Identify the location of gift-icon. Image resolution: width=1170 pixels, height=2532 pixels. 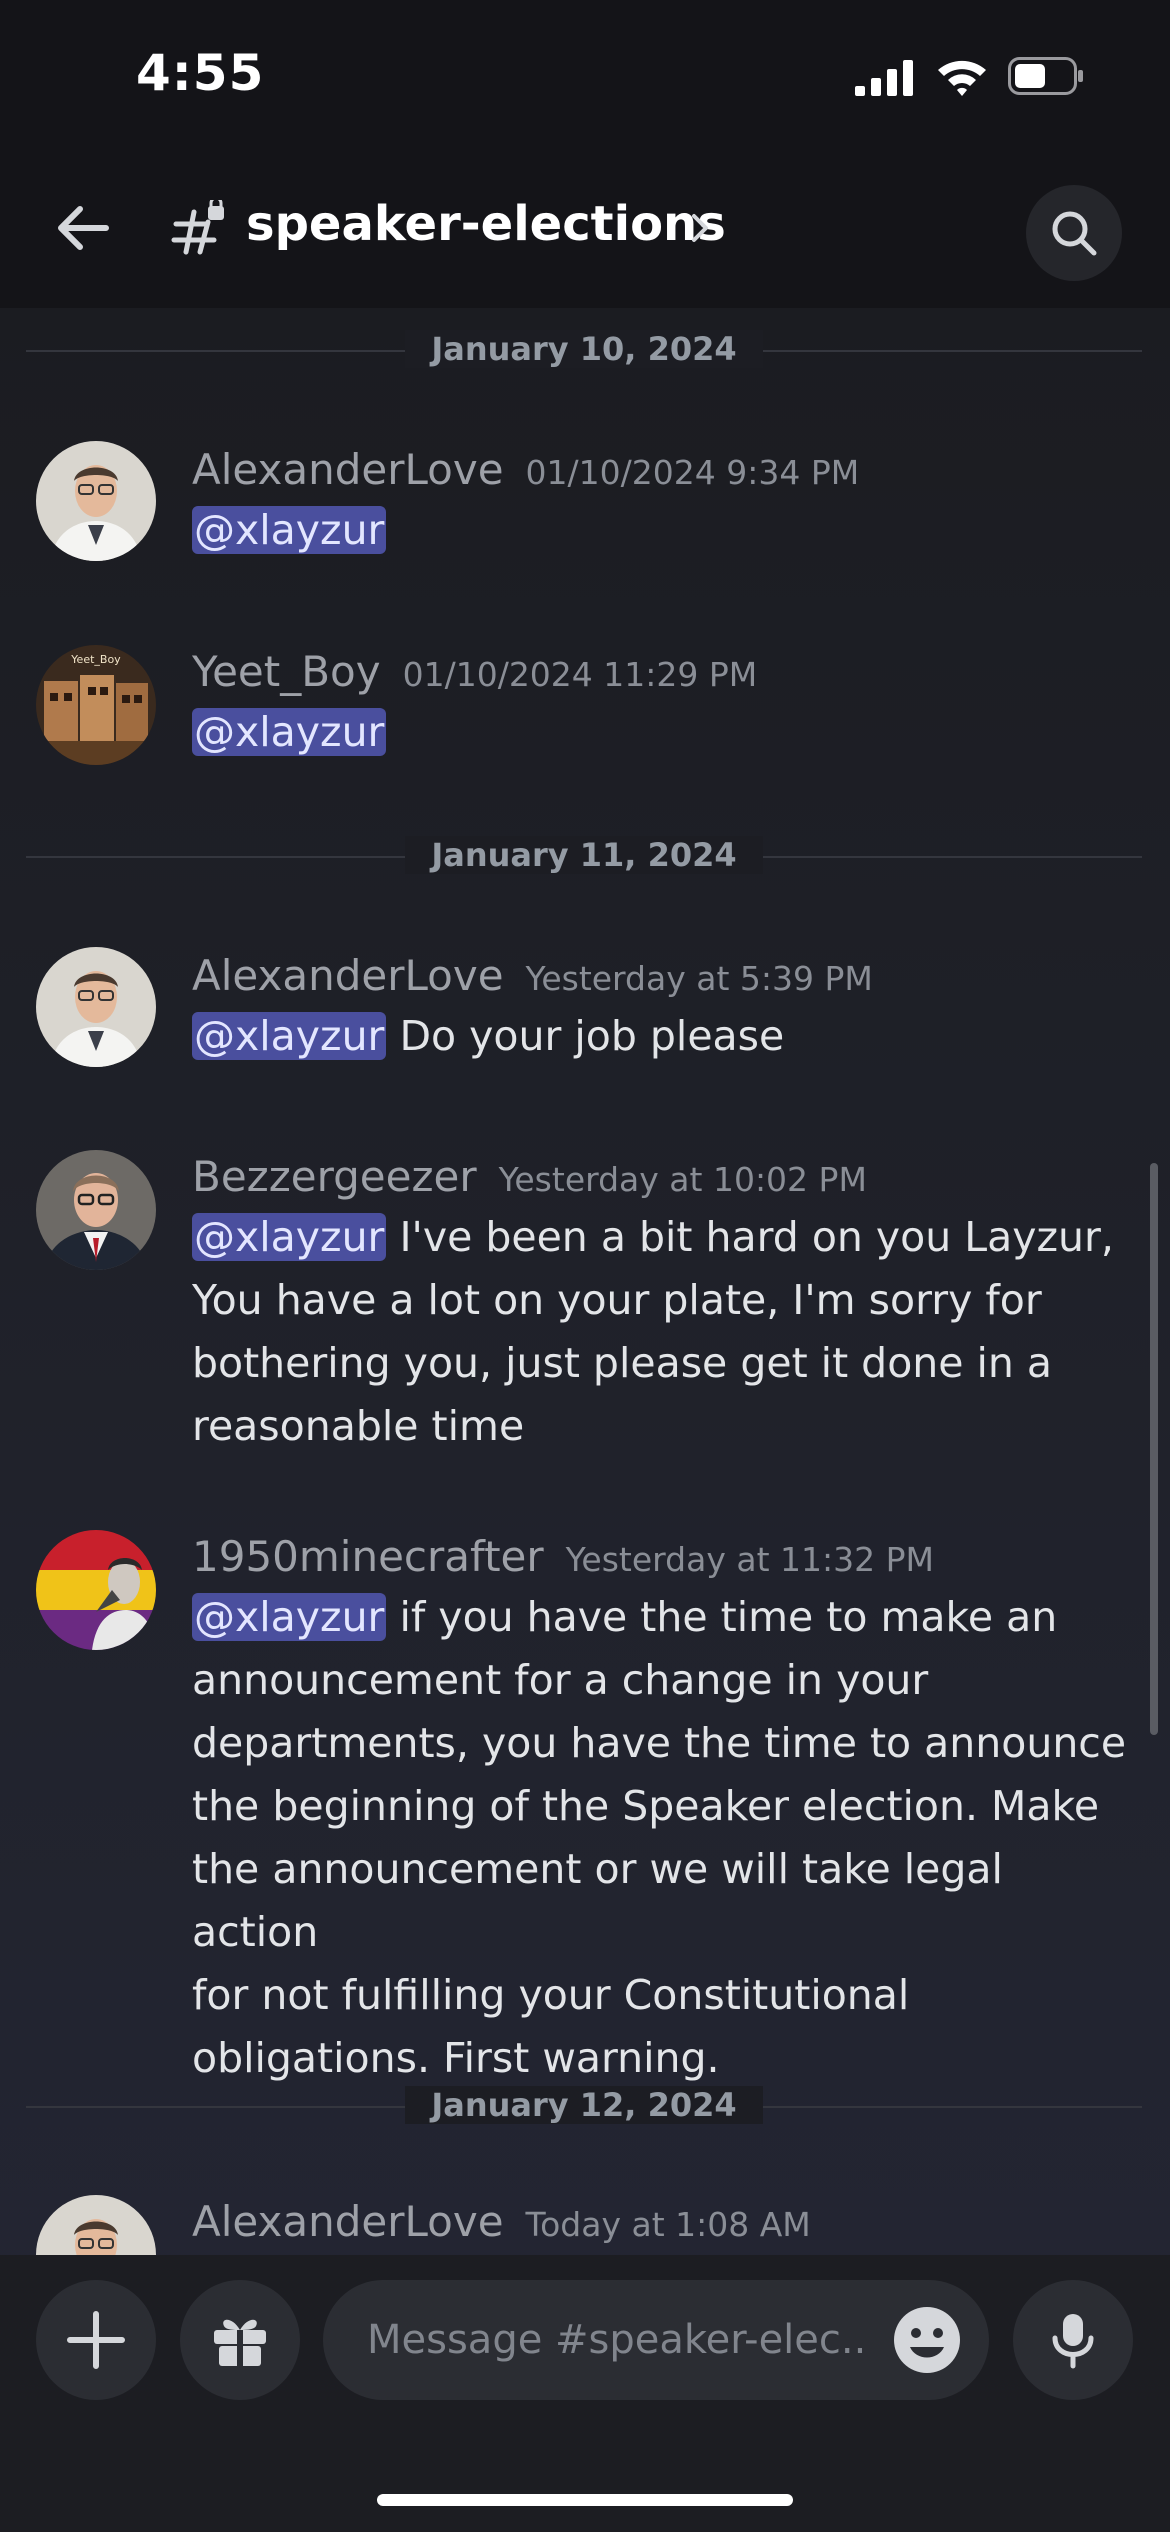
(240, 2342).